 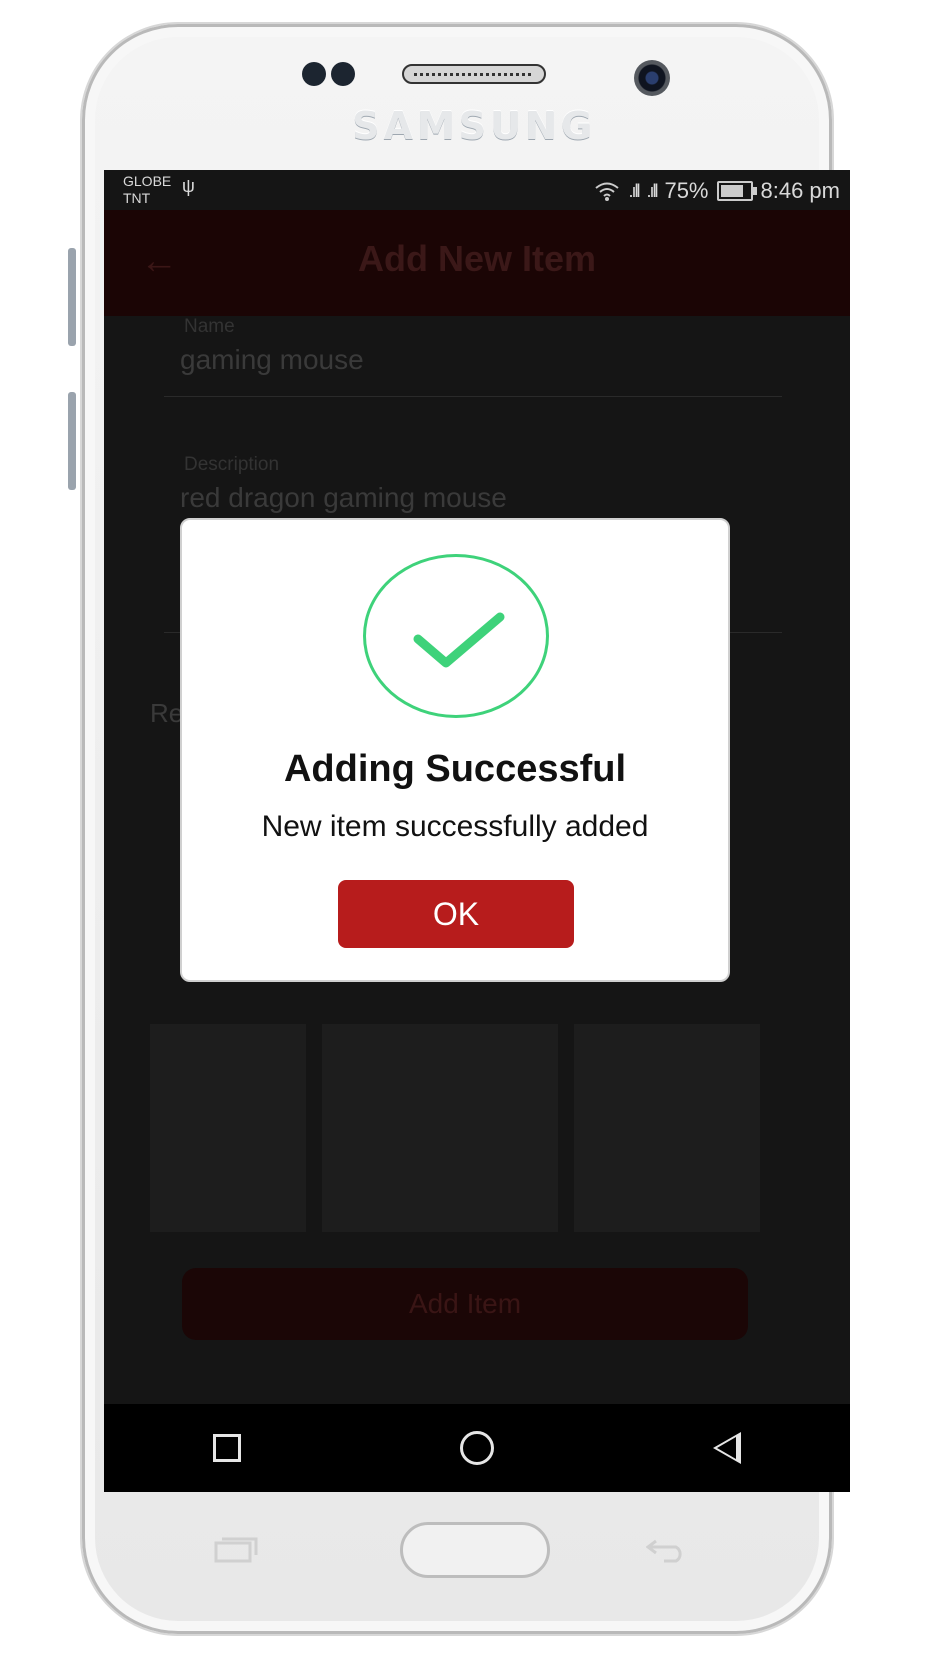 I want to click on status-bar: GLOBE TNT ψ .ıll .ıll 75% 8:46 pm, so click(x=477, y=190).